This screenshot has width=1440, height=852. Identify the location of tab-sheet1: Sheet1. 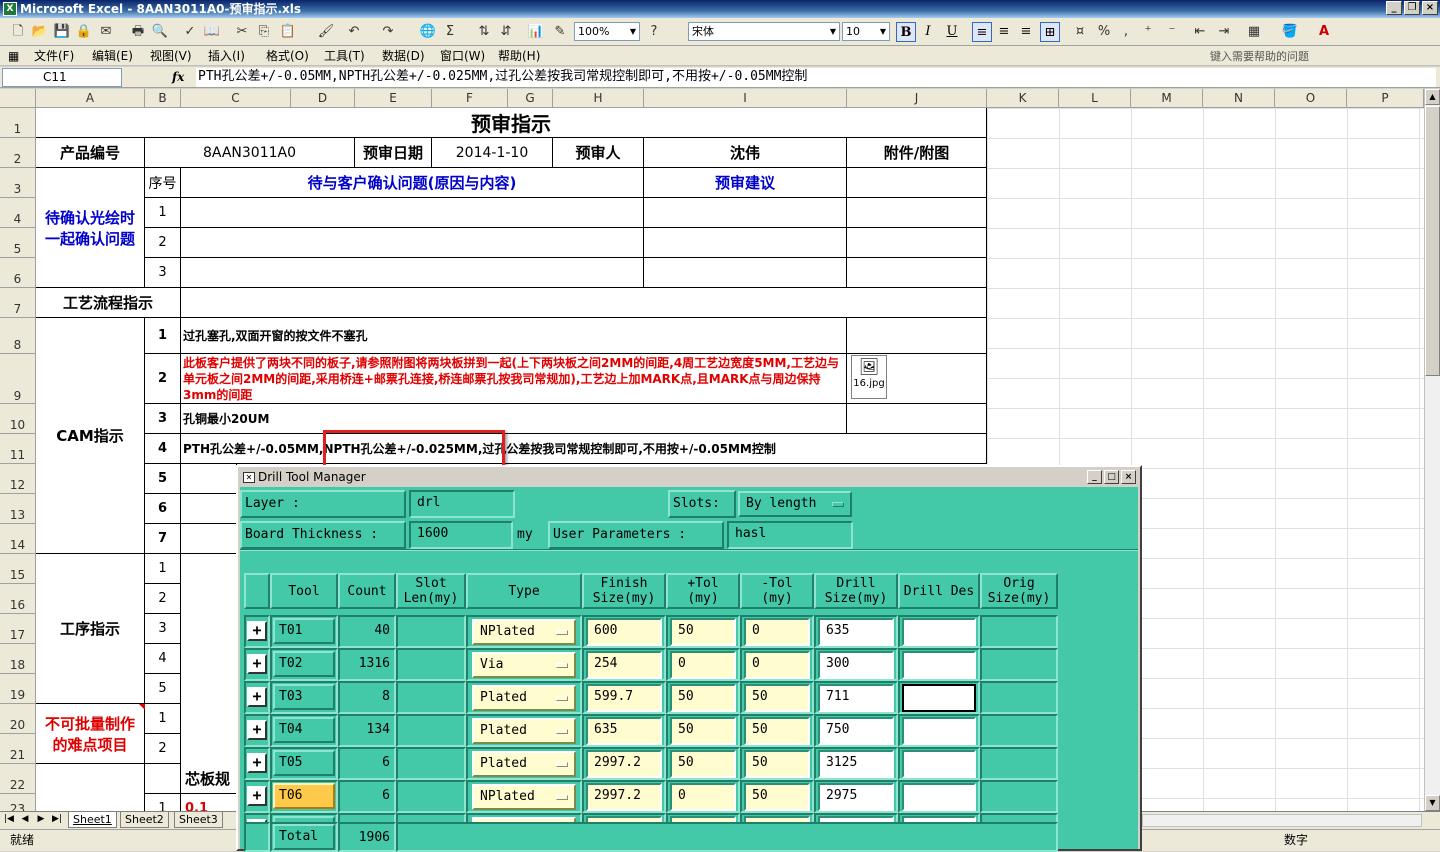
(92, 820).